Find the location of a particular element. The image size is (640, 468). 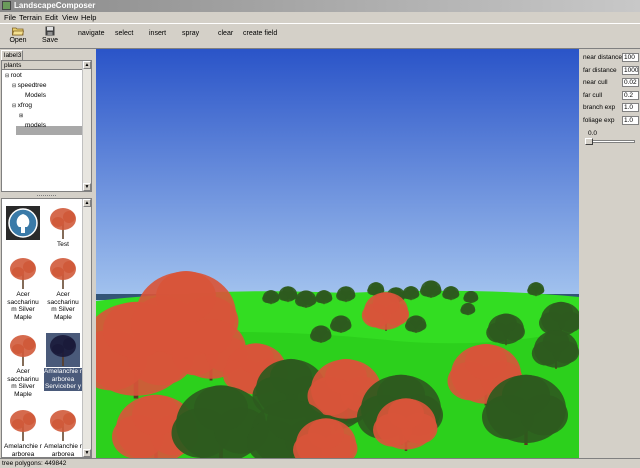

panel-tab: label3 is located at coordinates (12, 55).